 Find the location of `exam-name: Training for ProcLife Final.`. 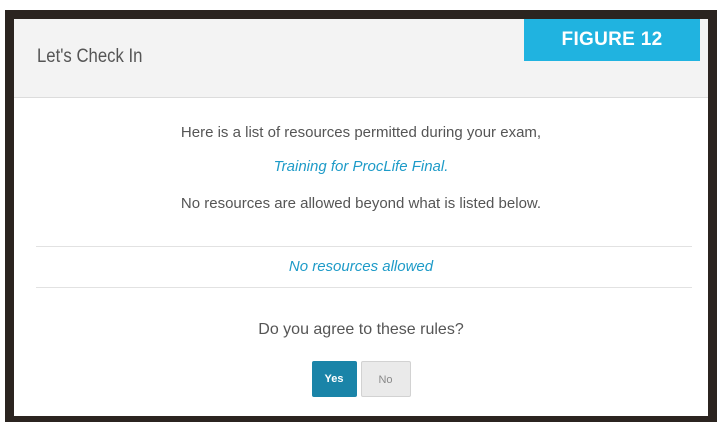

exam-name: Training for ProcLife Final. is located at coordinates (361, 166).